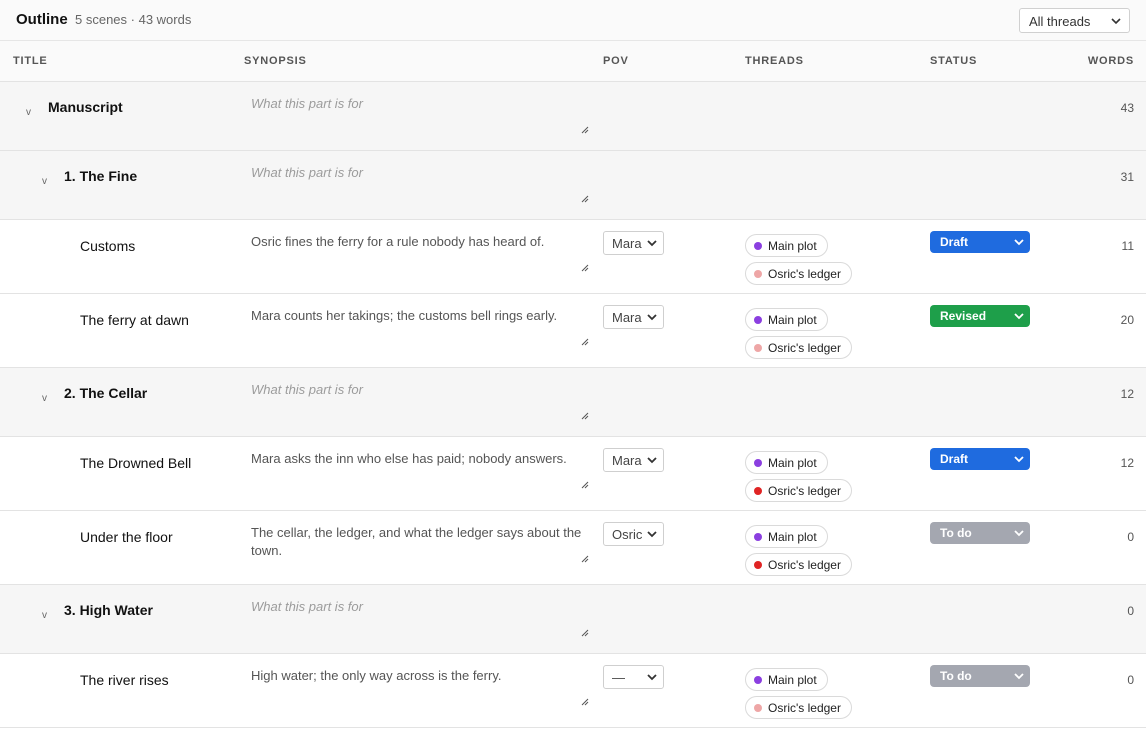 This screenshot has height=745, width=1146. What do you see at coordinates (275, 61) in the screenshot?
I see `column-header-synopsis: SYNOPSIS` at bounding box center [275, 61].